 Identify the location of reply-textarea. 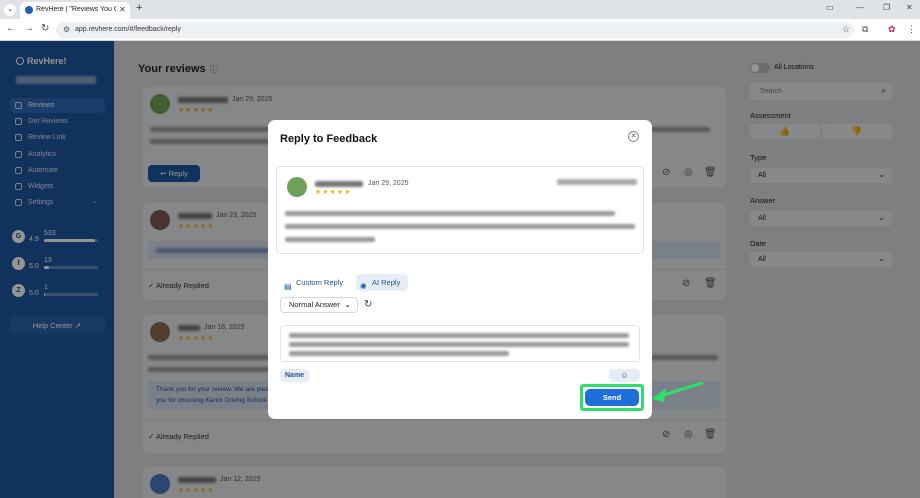
(460, 343).